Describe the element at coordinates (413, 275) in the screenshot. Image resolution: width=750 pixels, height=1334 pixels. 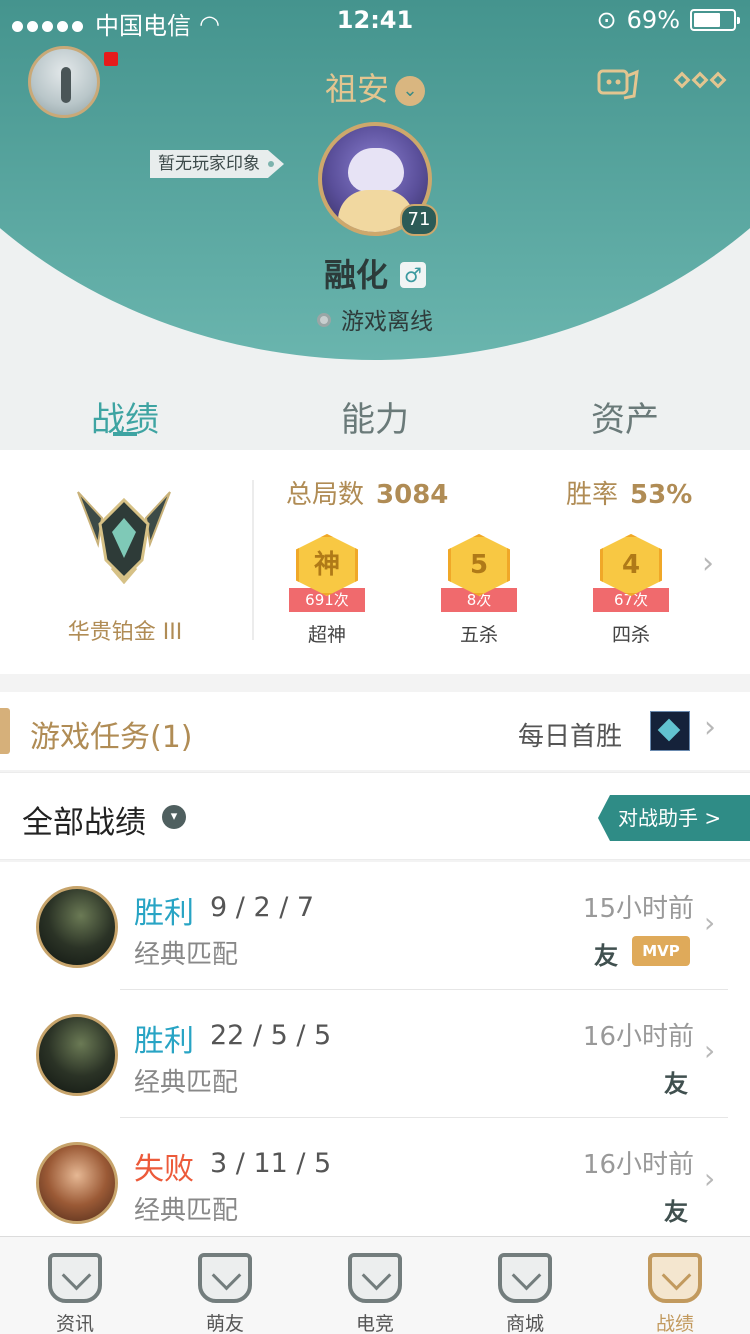
I see `male-icon: ♂` at that location.